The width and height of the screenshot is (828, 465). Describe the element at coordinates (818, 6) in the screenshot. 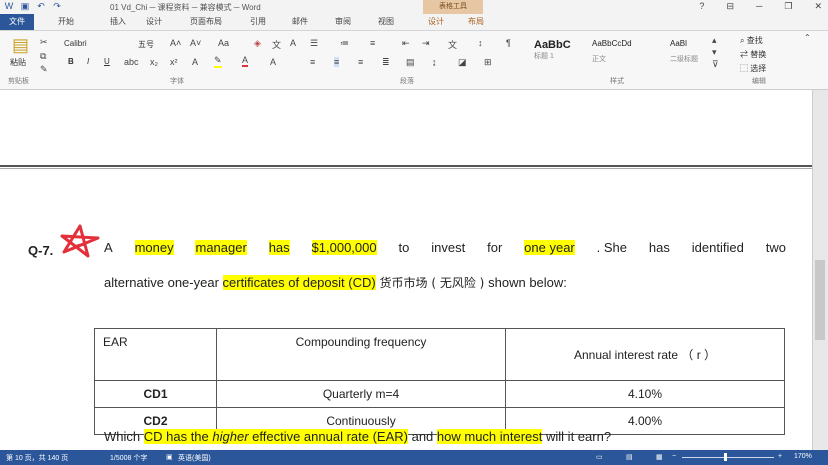

I see `close-button: ✕` at that location.